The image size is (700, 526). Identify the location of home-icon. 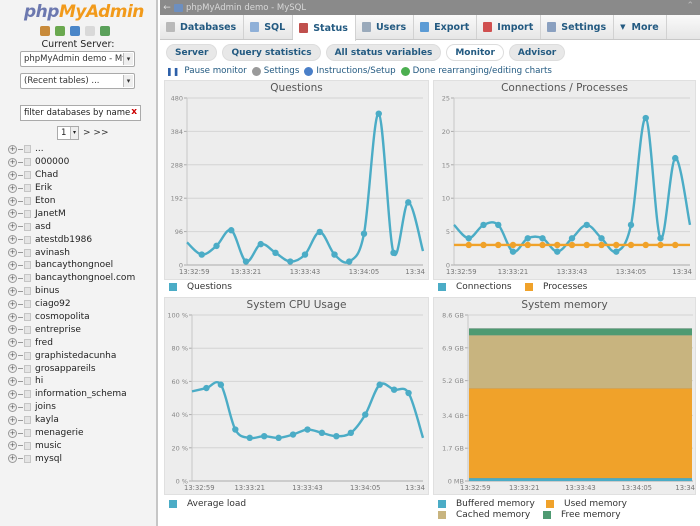
(45, 31).